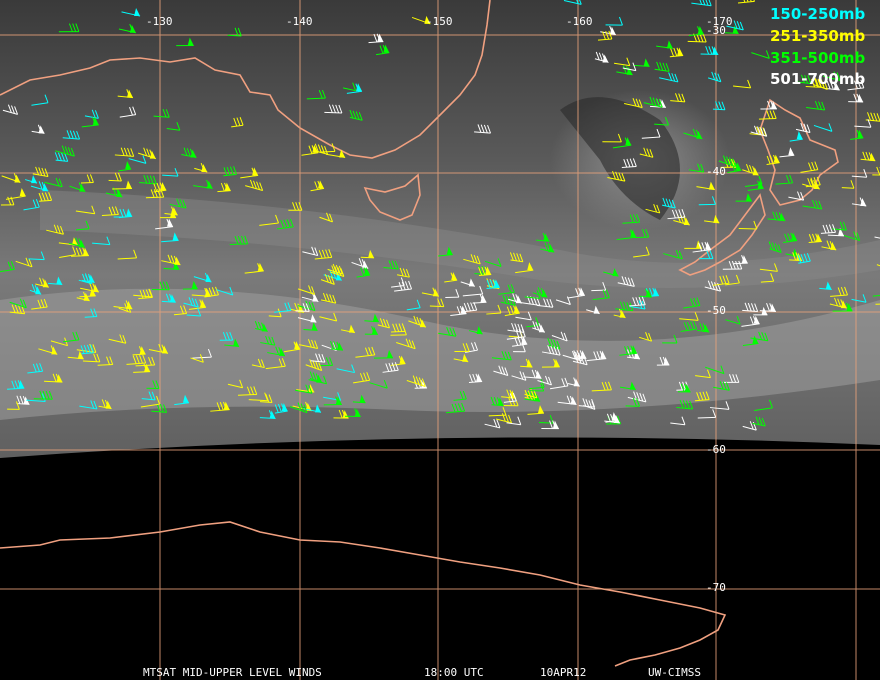 The height and width of the screenshot is (680, 880). Describe the element at coordinates (579, 21) in the screenshot. I see `lon-label: -160` at that location.